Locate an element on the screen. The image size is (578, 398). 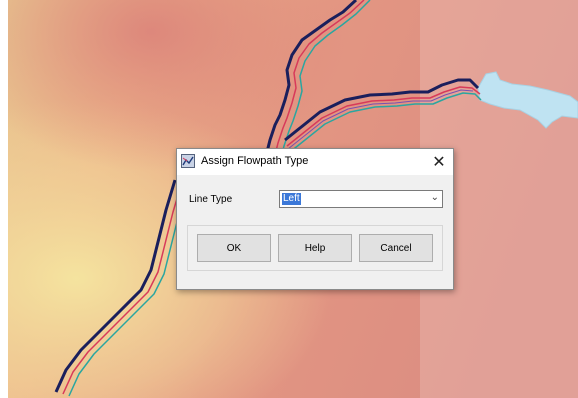
chevron-down-icon: ⌄ is located at coordinates (435, 197).